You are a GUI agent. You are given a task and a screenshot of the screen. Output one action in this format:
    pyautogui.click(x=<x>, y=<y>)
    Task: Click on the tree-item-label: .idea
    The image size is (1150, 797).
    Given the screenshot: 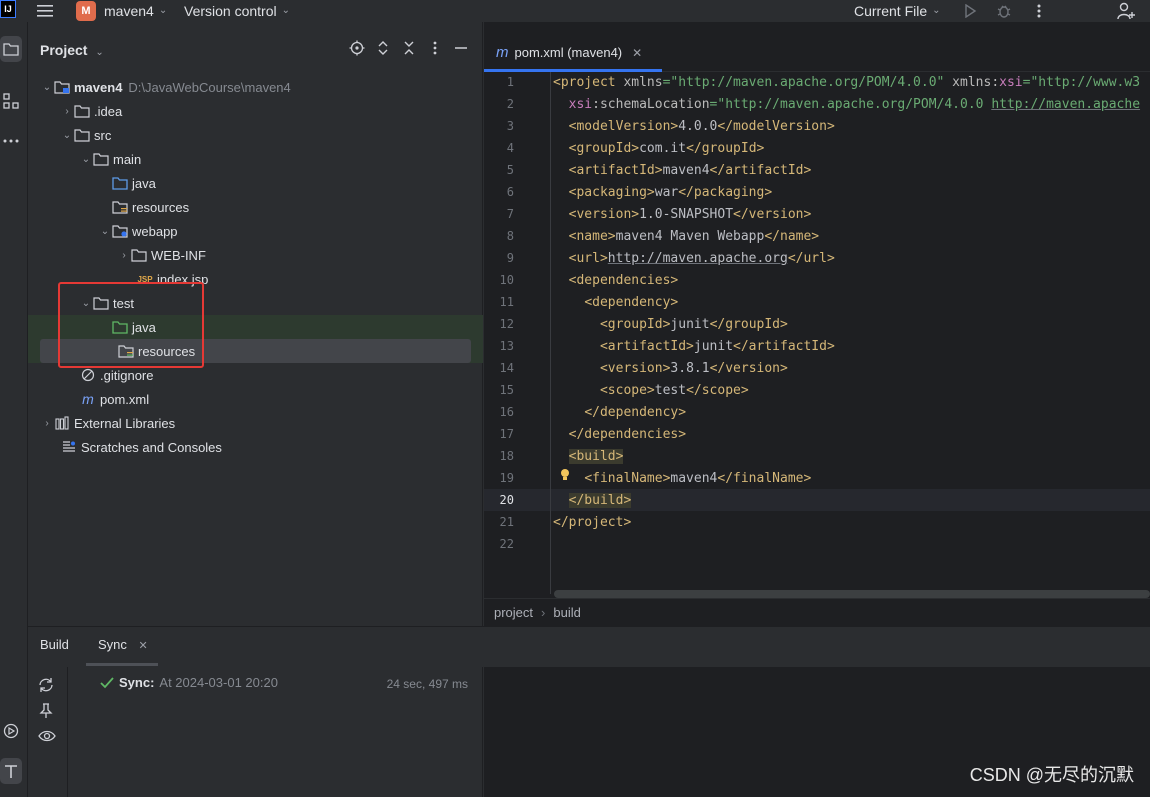 What is the action you would take?
    pyautogui.click(x=108, y=111)
    